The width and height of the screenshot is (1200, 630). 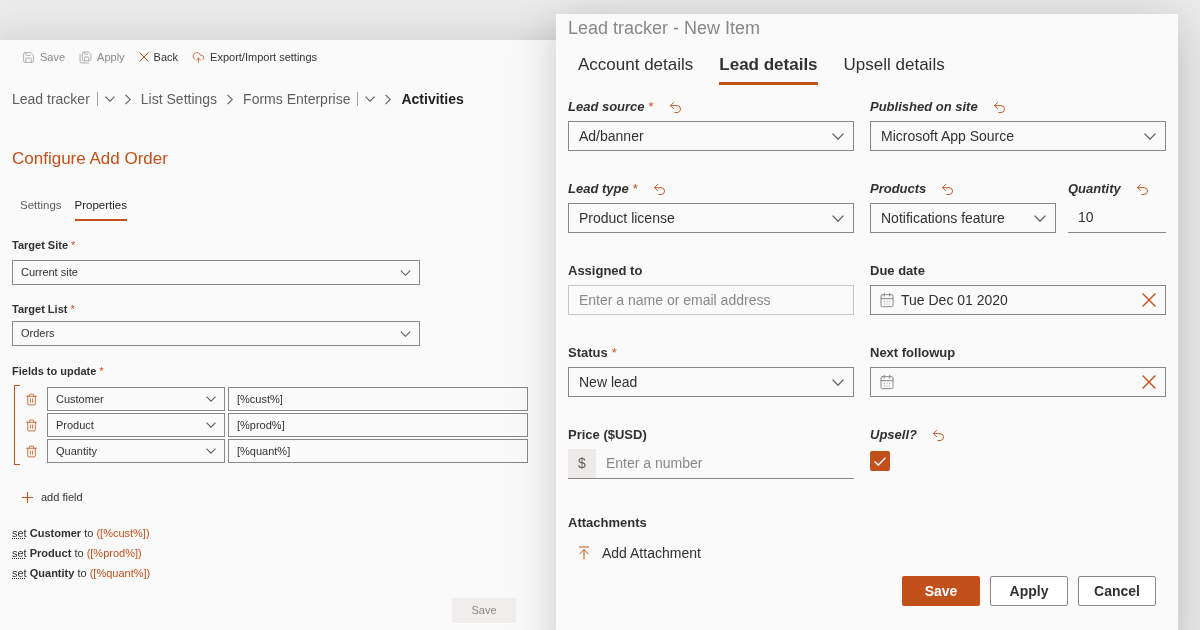 I want to click on breadcrumb-link: Activities, so click(x=432, y=99).